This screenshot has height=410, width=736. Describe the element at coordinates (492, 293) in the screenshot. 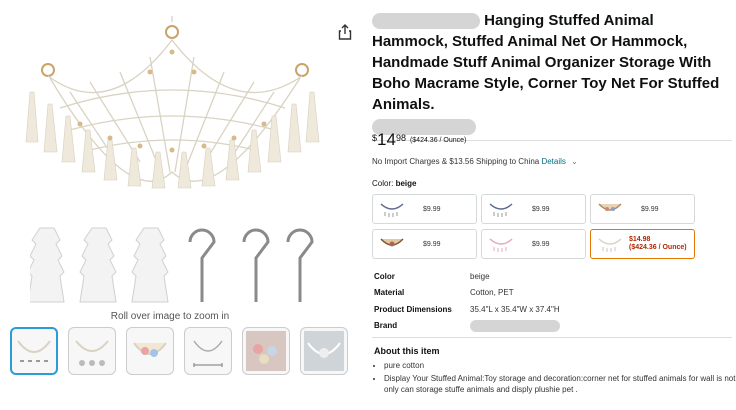

I see `spec-value: Cotton, PET` at that location.